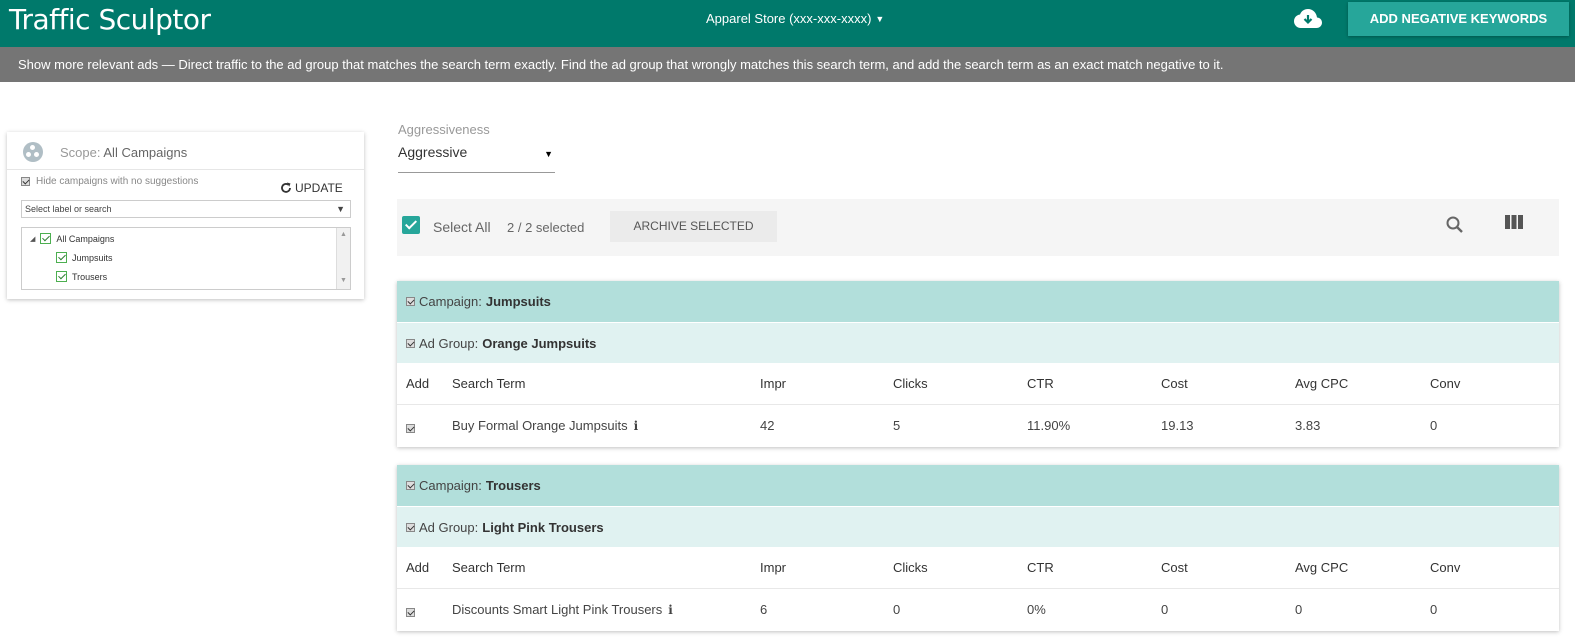  Describe the element at coordinates (444, 129) in the screenshot. I see `aggressiveness-label: Aggressiveness` at that location.